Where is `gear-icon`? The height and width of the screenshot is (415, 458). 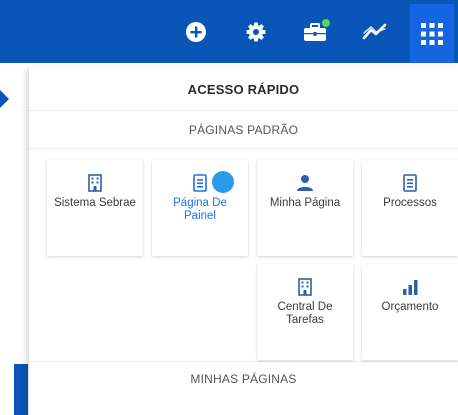 gear-icon is located at coordinates (256, 32).